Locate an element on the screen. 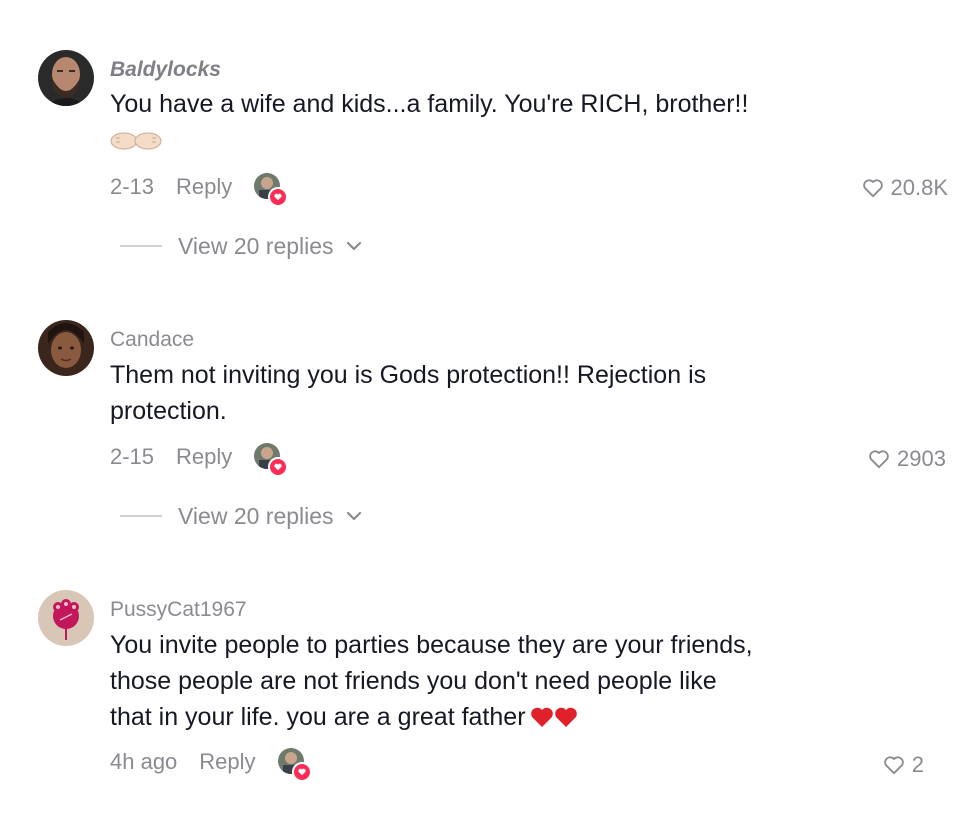 This screenshot has width=960, height=828. avatar-bald-man-icon is located at coordinates (66, 78).